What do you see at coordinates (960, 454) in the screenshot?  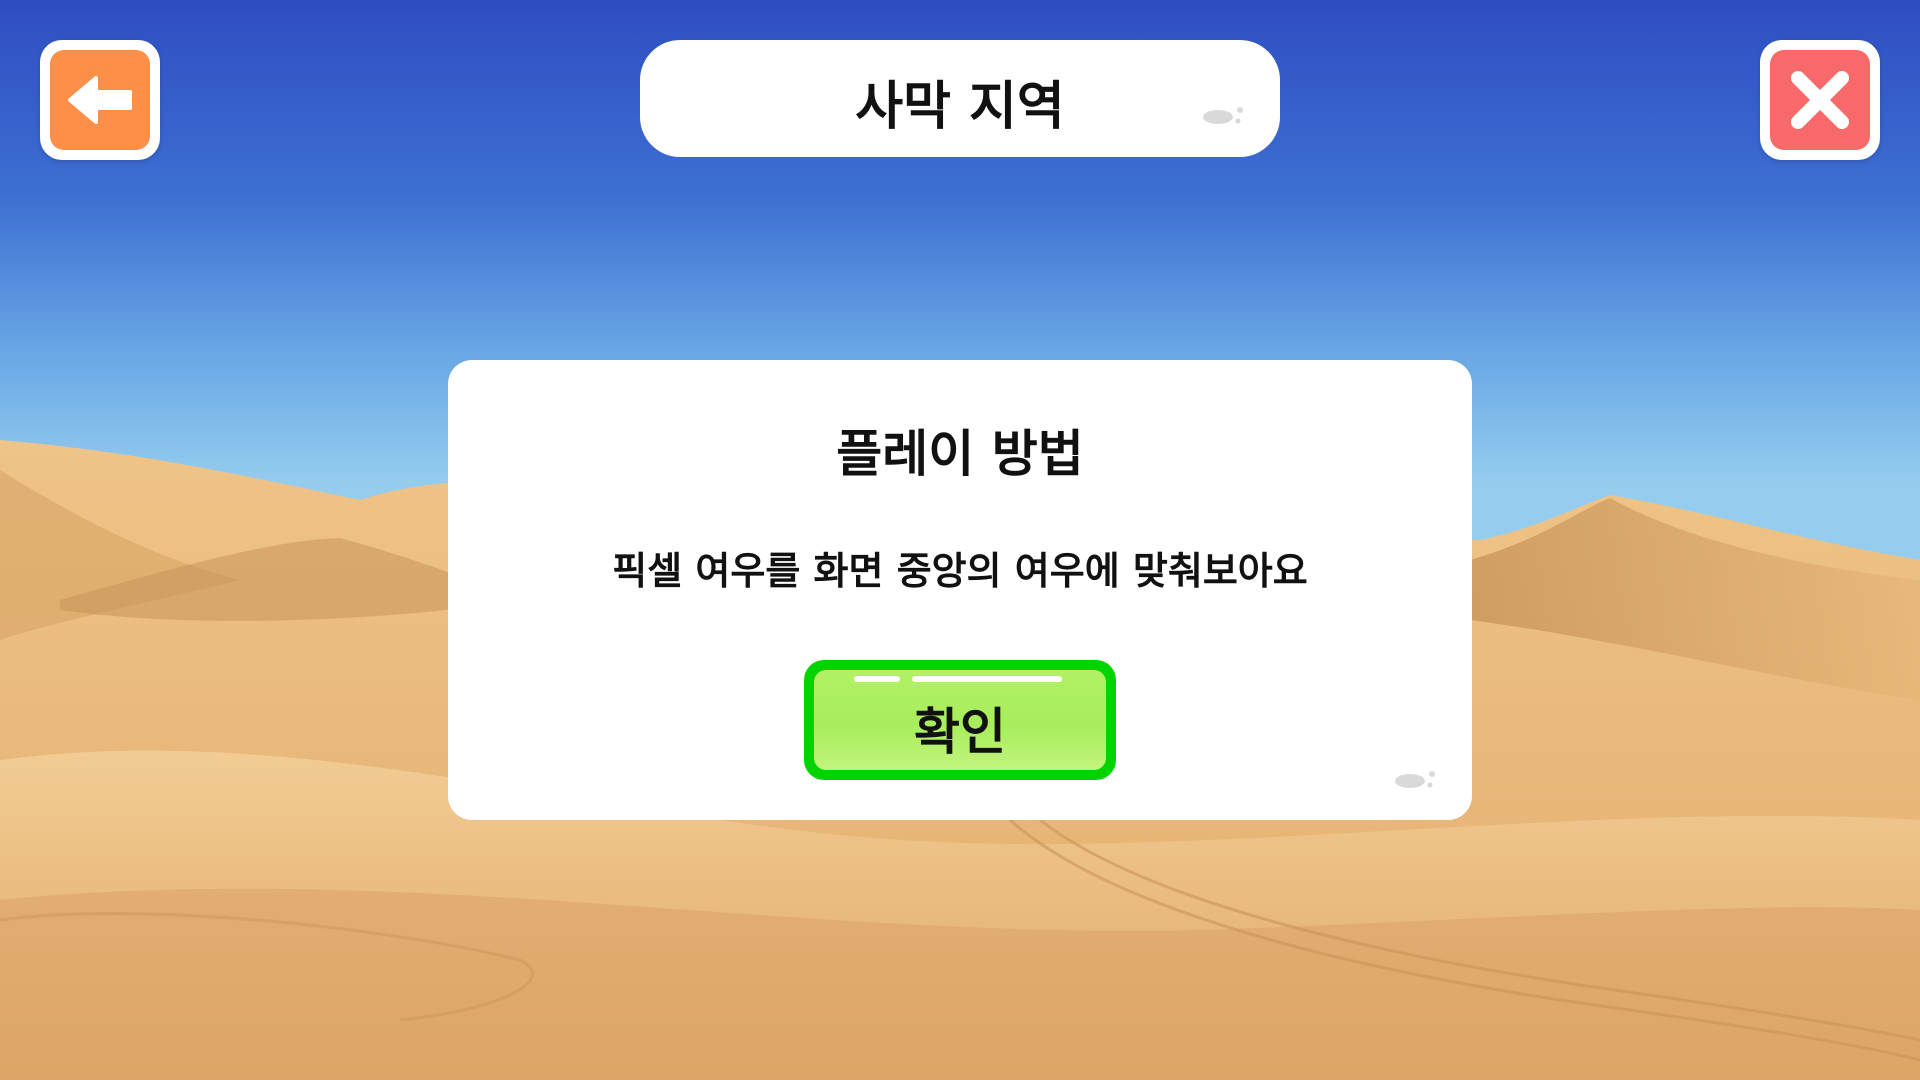 I see `dialog-title: 플레이 방법` at bounding box center [960, 454].